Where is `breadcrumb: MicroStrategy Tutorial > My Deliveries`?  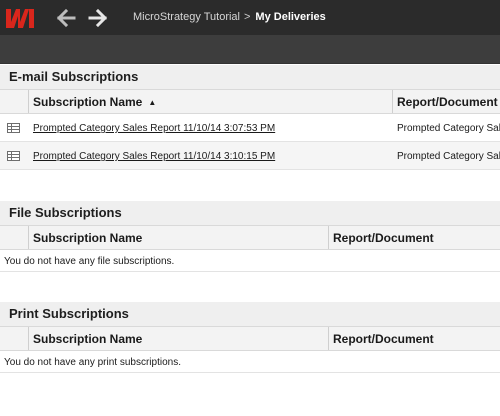 breadcrumb: MicroStrategy Tutorial > My Deliveries is located at coordinates (229, 17).